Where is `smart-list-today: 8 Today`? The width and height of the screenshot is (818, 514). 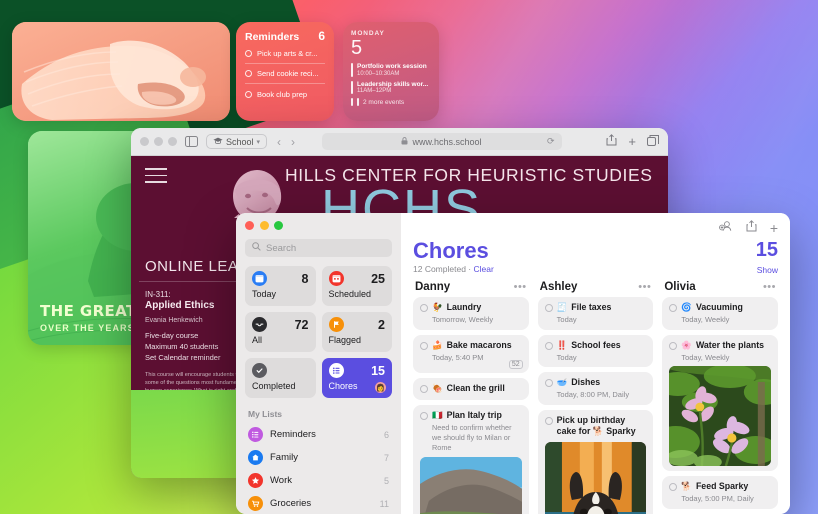
smart-list-today: 8 Today is located at coordinates (280, 286).